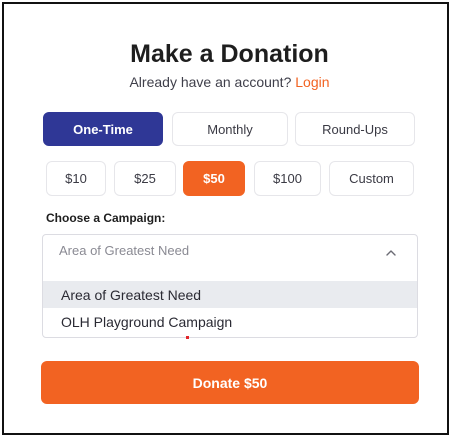 This screenshot has width=455, height=441. Describe the element at coordinates (145, 178) in the screenshot. I see `amount-25-button: $25` at that location.